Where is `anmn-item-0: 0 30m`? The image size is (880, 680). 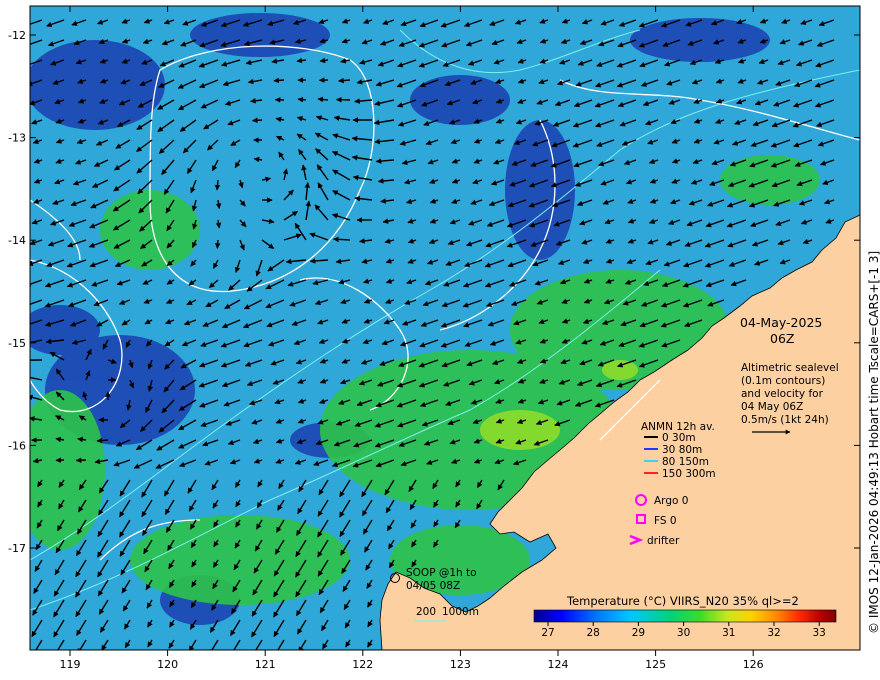
anmn-item-0: 0 30m is located at coordinates (679, 438).